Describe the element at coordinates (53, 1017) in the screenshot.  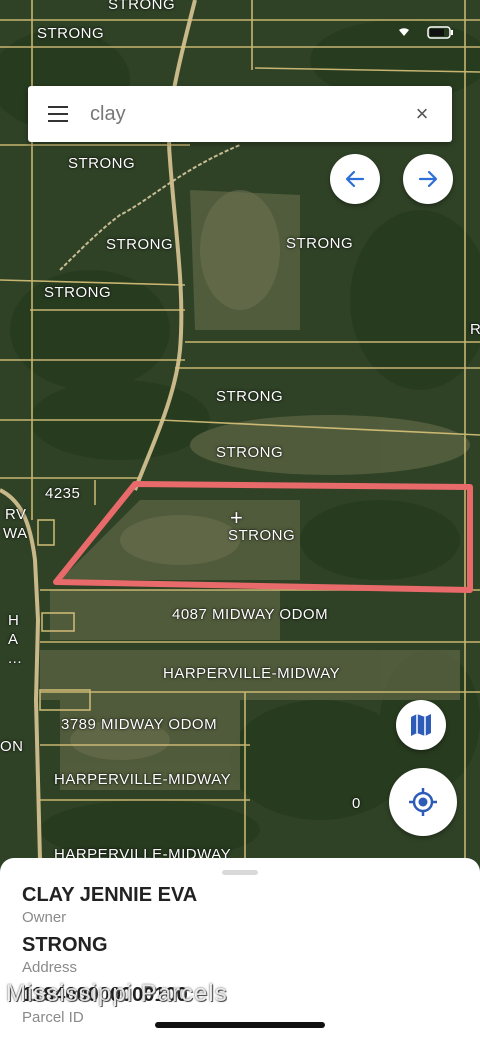
I see `parcel-id-label: Parcel ID` at that location.